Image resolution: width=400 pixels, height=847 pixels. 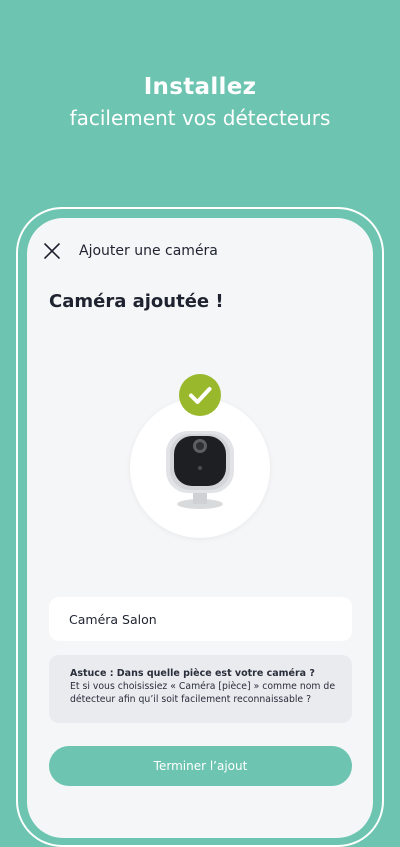 I want to click on hero-subtitle: facilement vos détecteurs, so click(x=200, y=118).